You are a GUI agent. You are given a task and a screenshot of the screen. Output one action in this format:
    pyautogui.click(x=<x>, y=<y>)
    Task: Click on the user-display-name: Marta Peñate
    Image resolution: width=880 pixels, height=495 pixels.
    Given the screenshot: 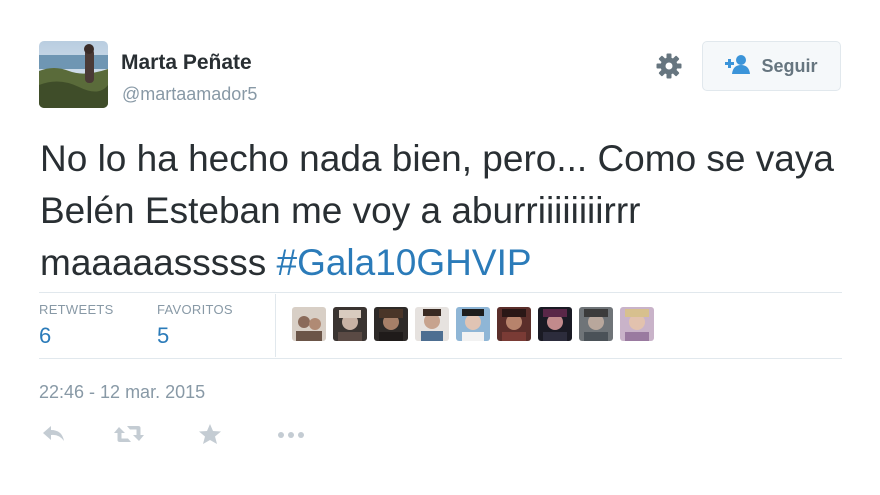 What is the action you would take?
    pyautogui.click(x=186, y=63)
    